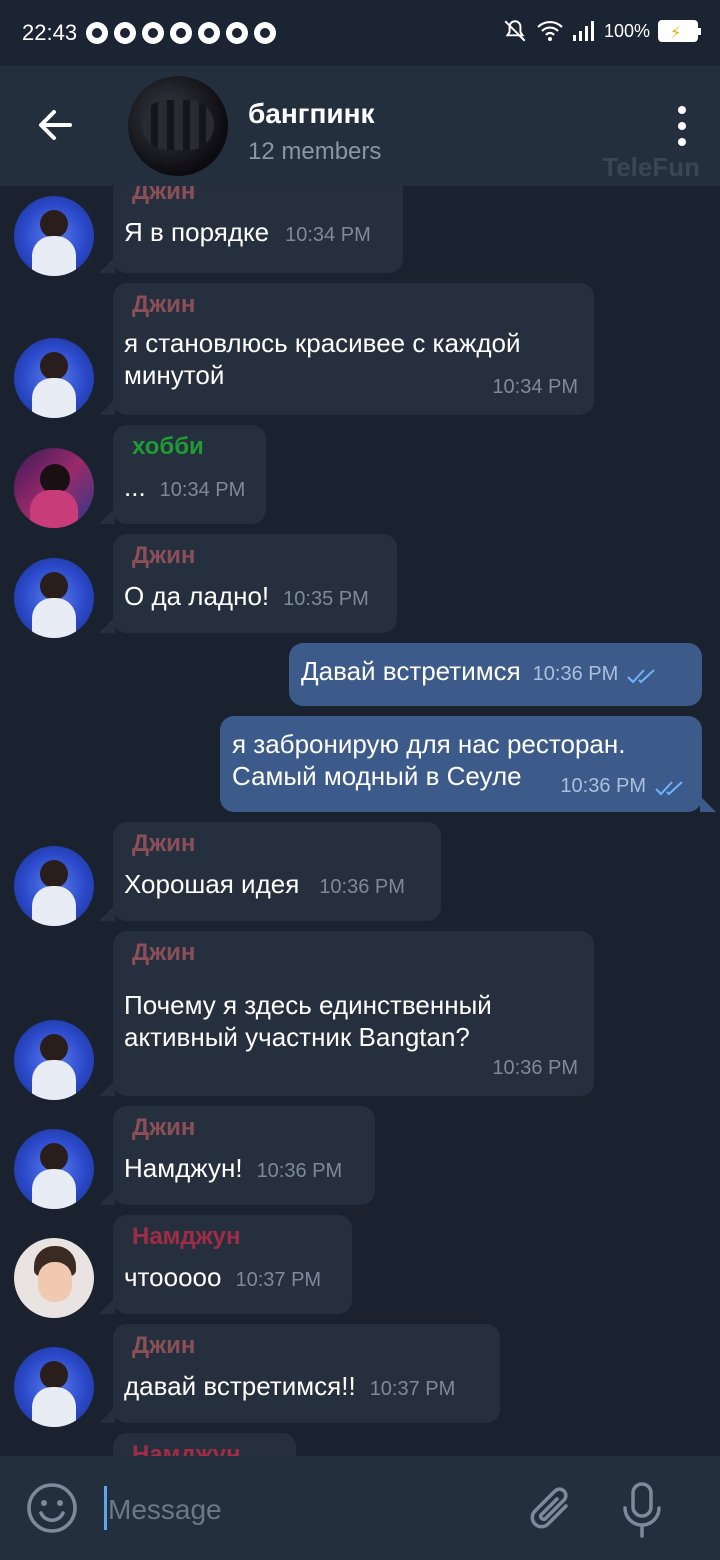  I want to click on message-bubble-outgoing: Давай встретимся 10:36 PM, so click(495, 674).